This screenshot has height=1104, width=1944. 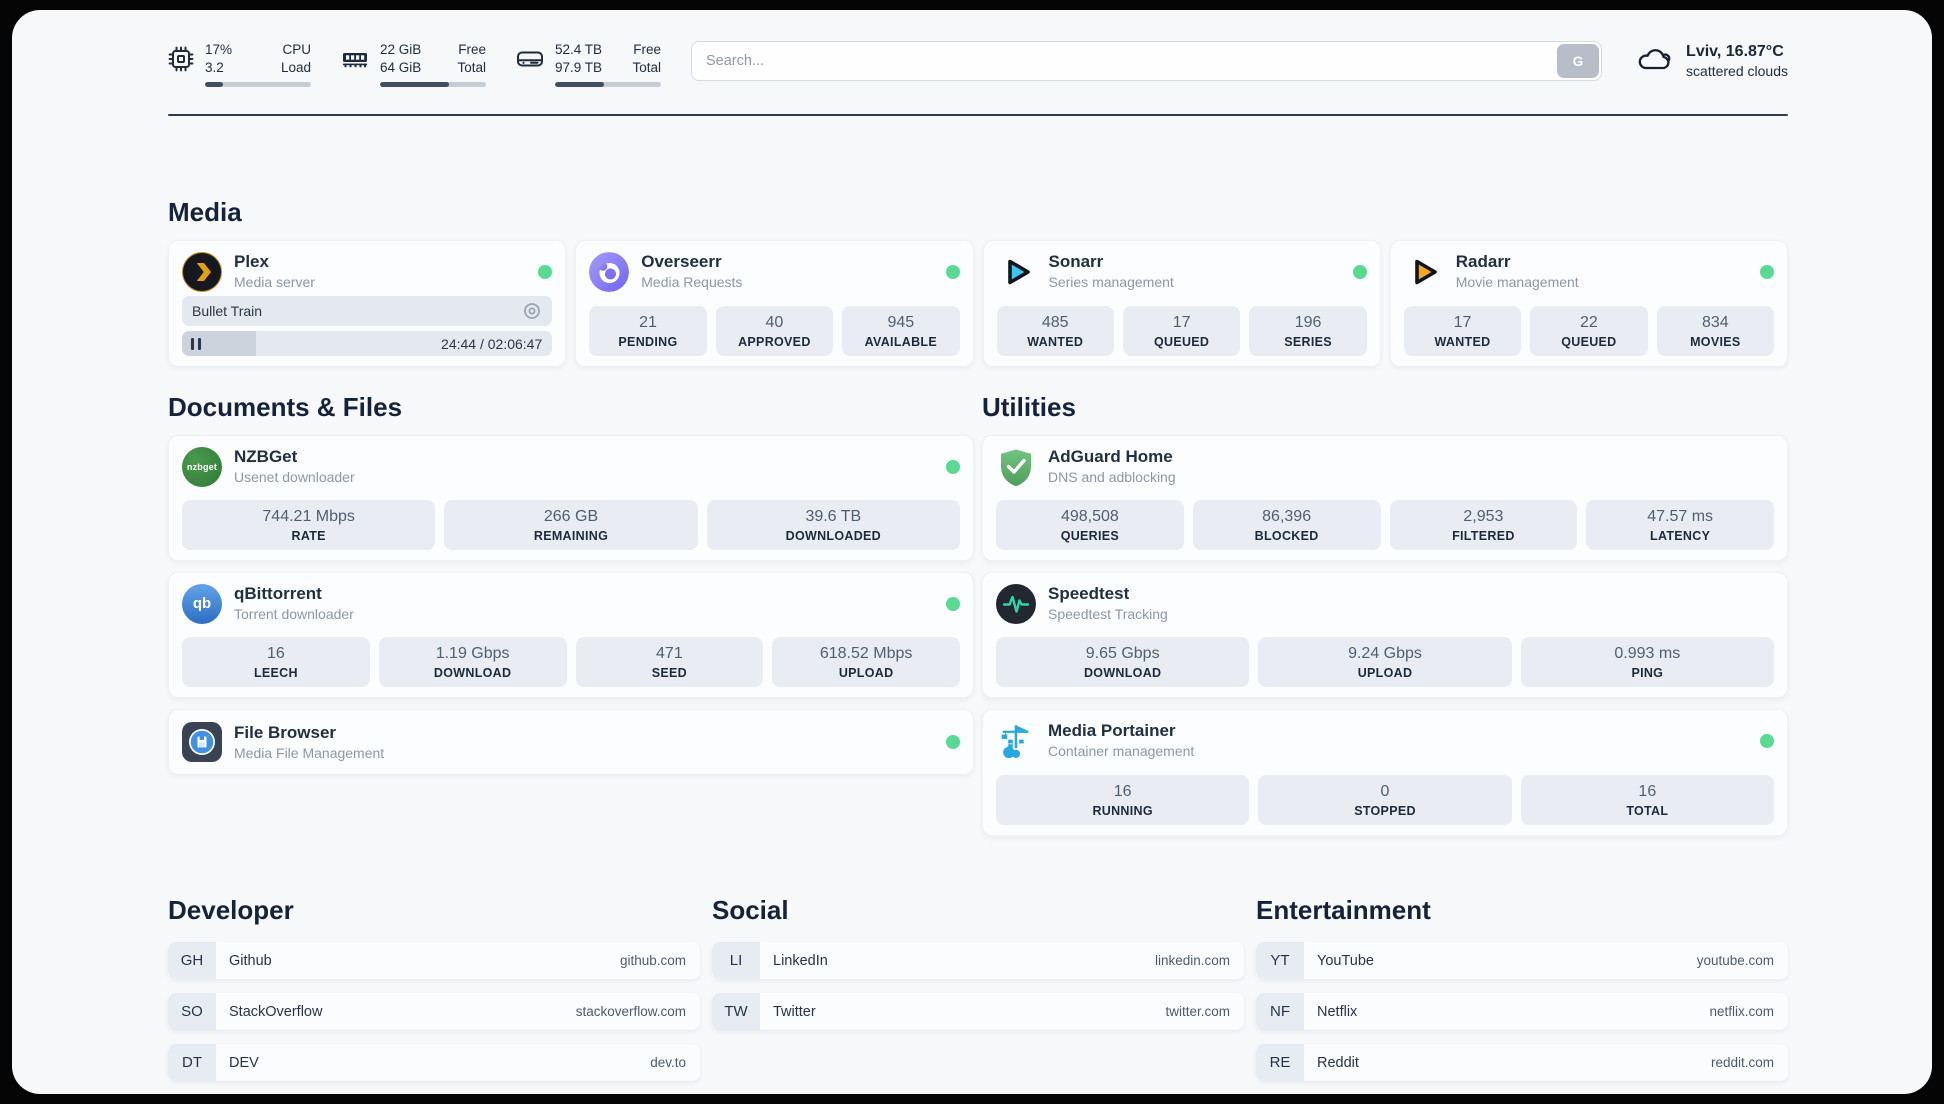 I want to click on app-name: NZBGet, so click(x=266, y=456).